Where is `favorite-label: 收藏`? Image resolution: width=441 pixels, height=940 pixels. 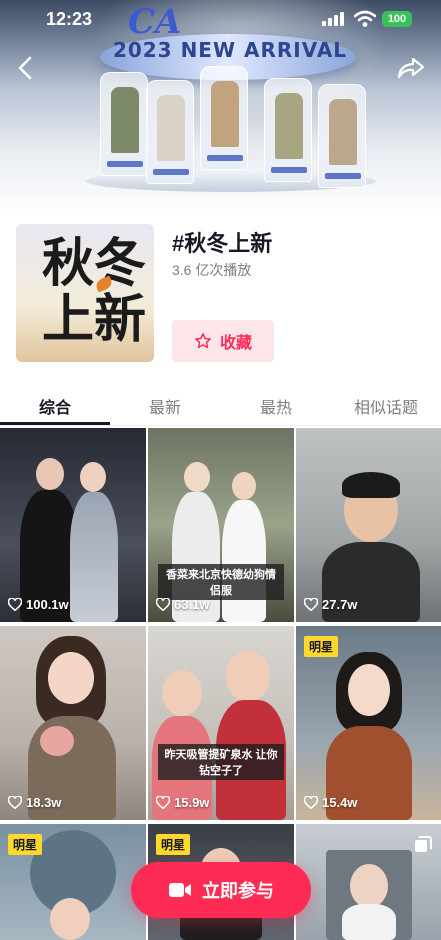 favorite-label: 收藏 is located at coordinates (235, 343).